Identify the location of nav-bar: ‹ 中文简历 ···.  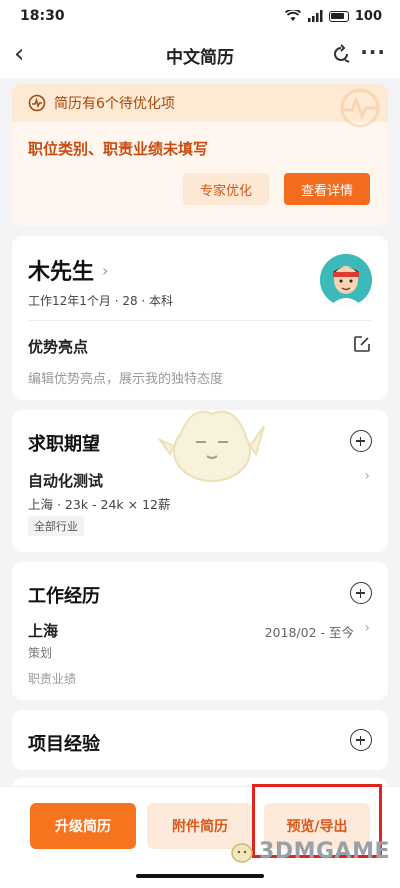
(200, 55).